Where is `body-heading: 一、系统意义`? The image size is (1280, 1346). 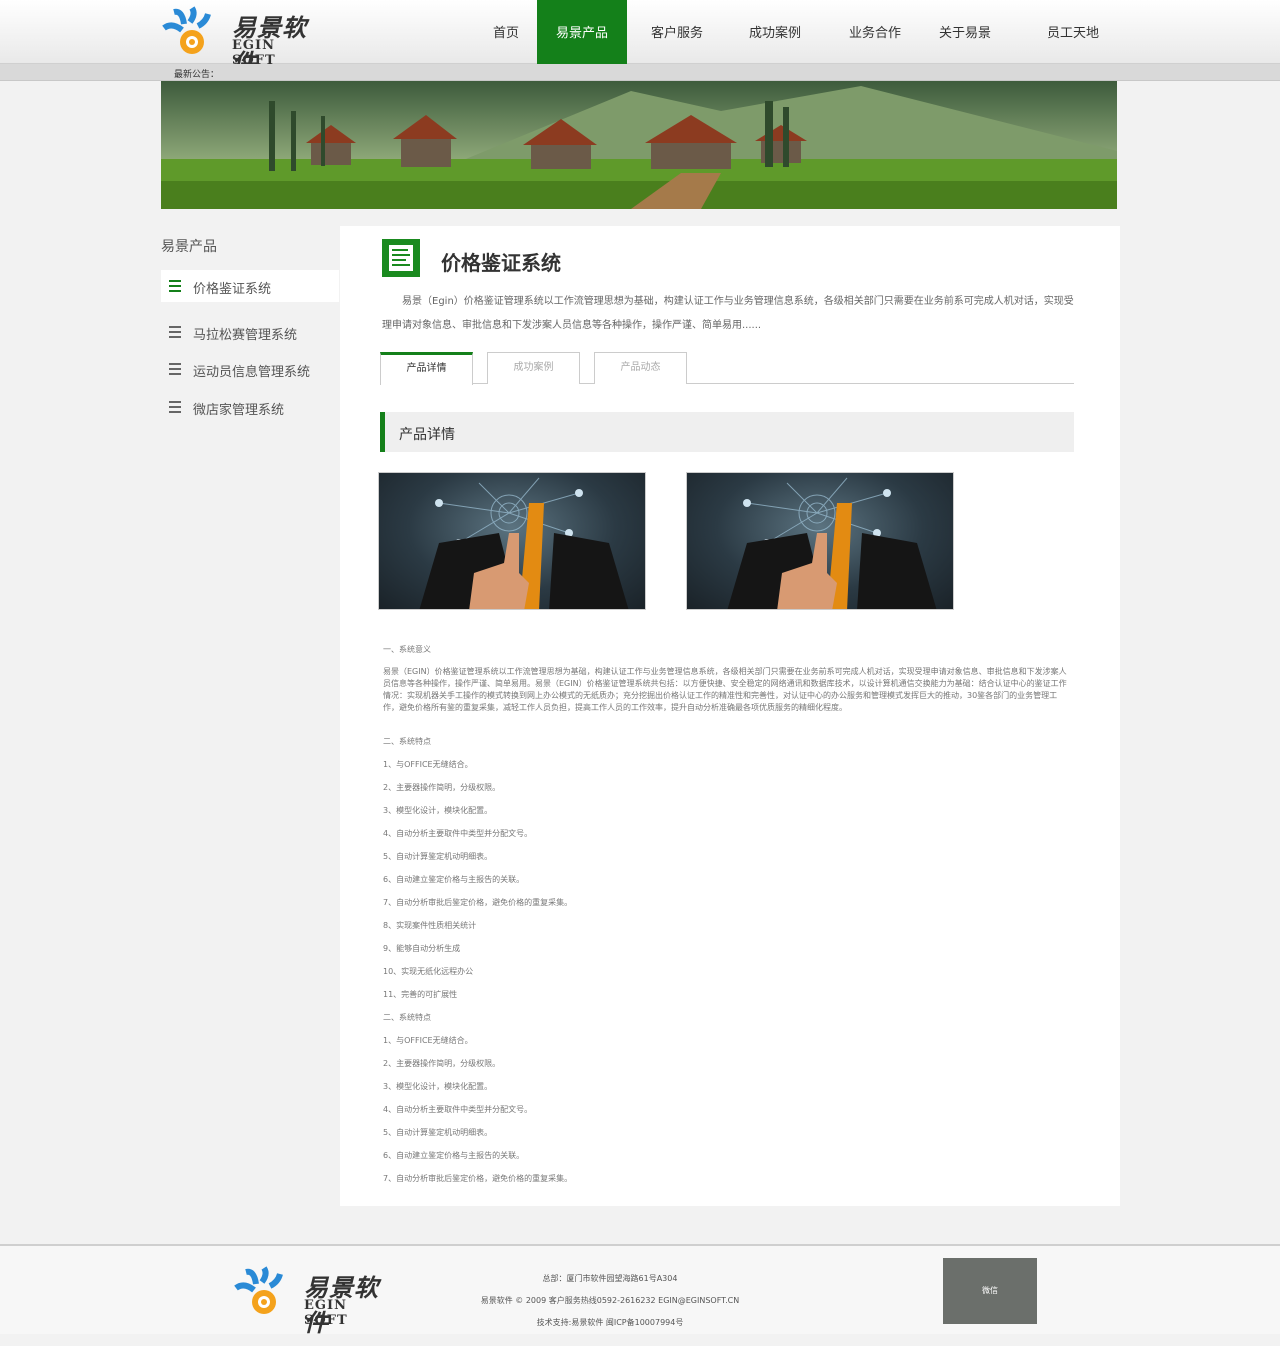 body-heading: 一、系统意义 is located at coordinates (407, 649).